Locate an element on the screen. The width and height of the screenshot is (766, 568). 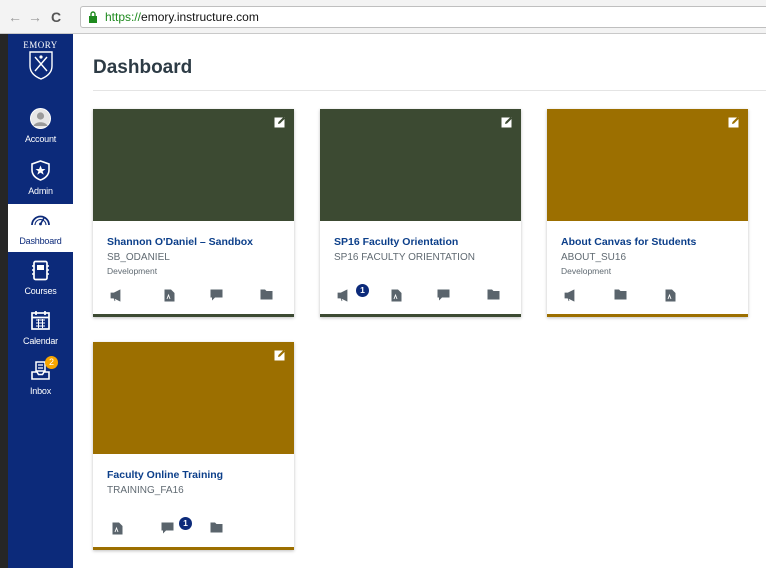
nav-inbox: 2 Inbox is located at coordinates (40, 378).